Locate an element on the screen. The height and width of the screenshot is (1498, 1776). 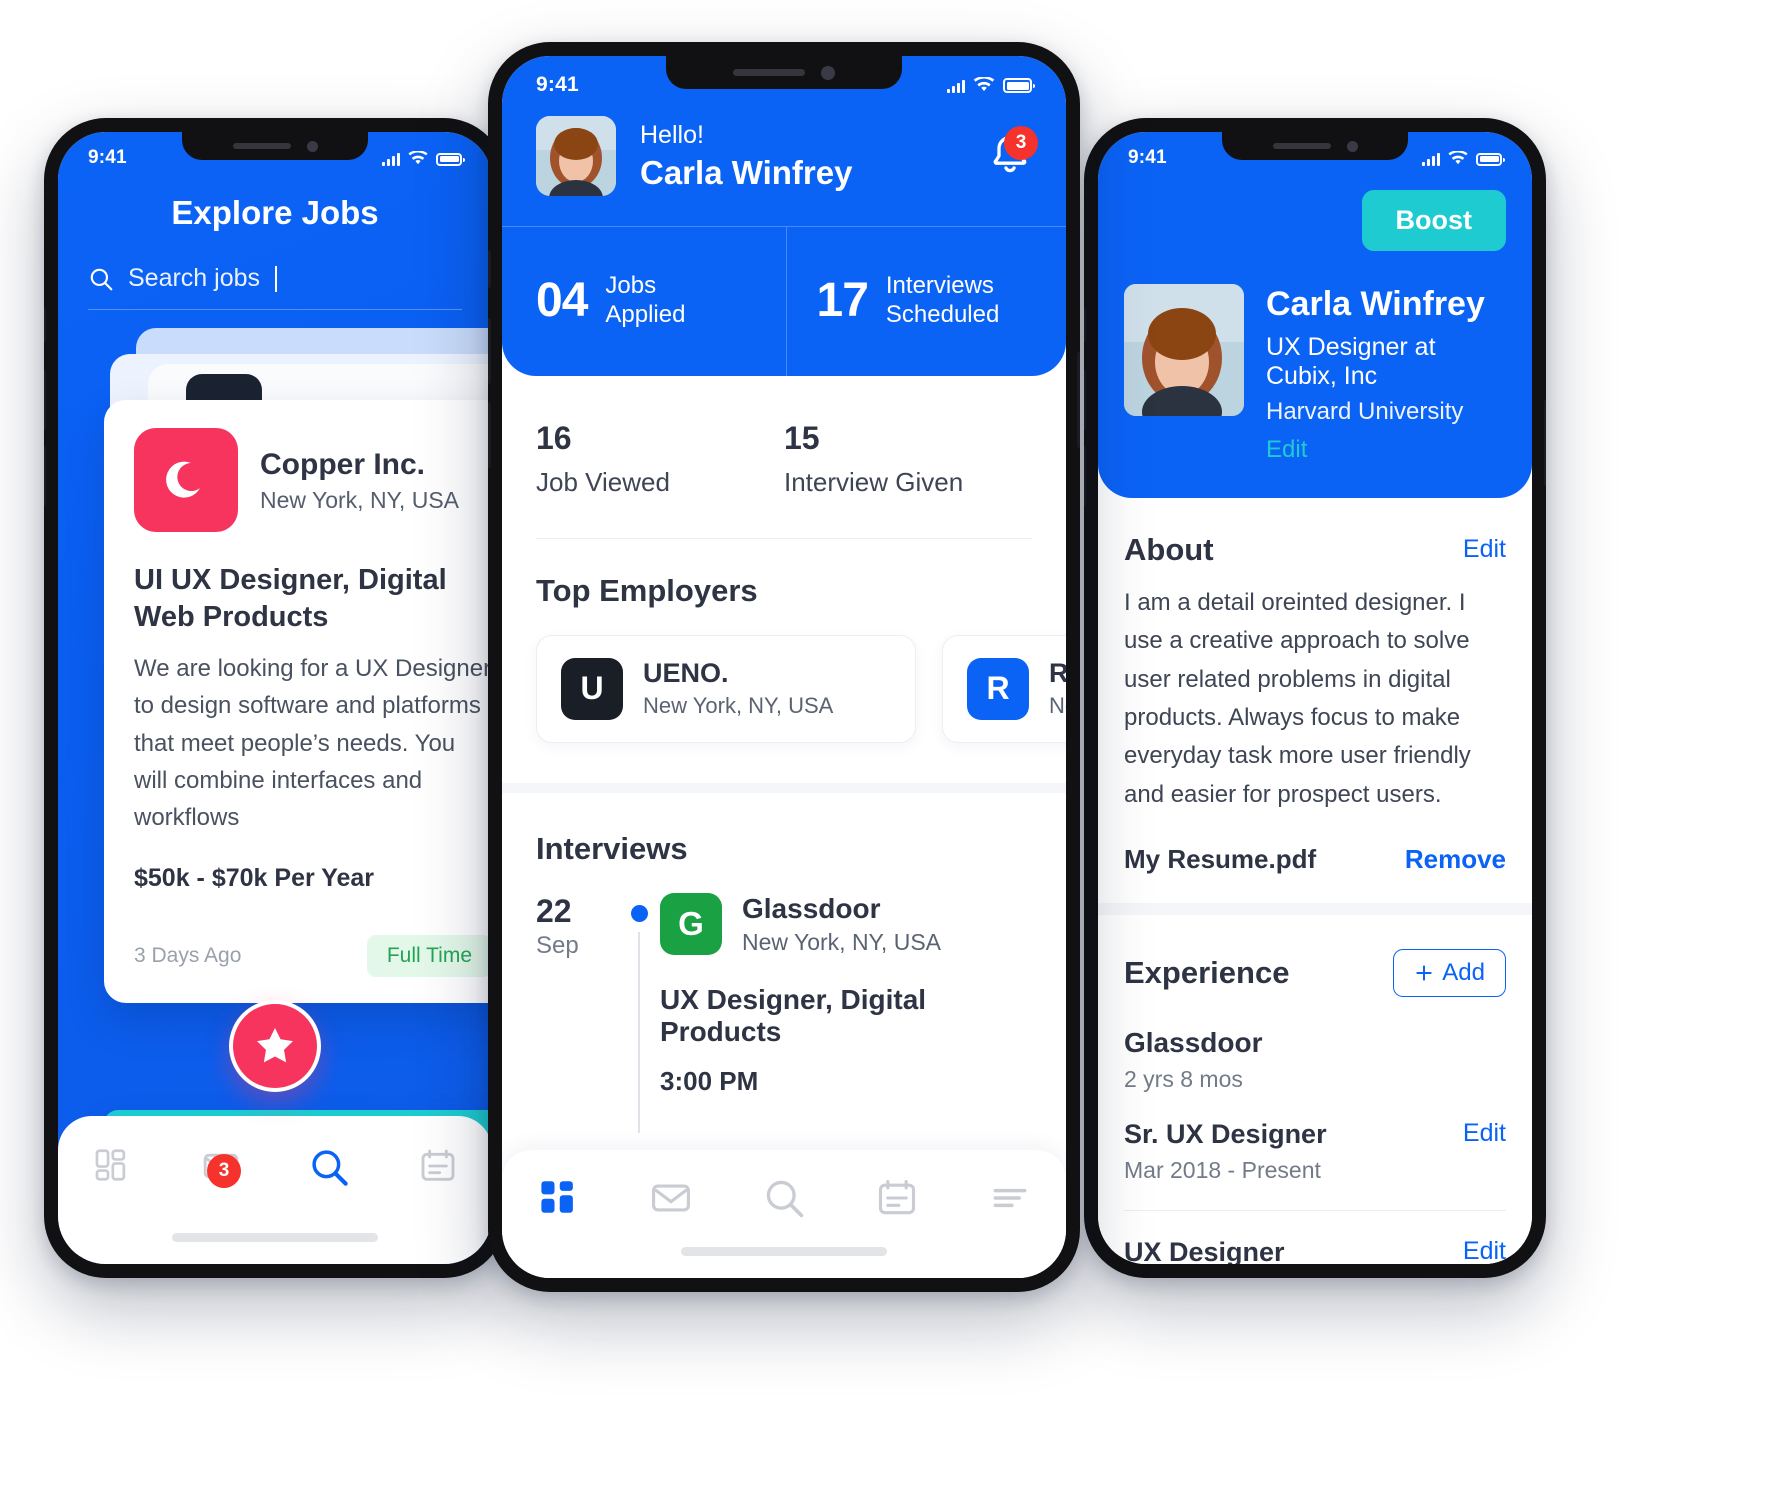
employer-location: Ne is located at coordinates (1057, 706).